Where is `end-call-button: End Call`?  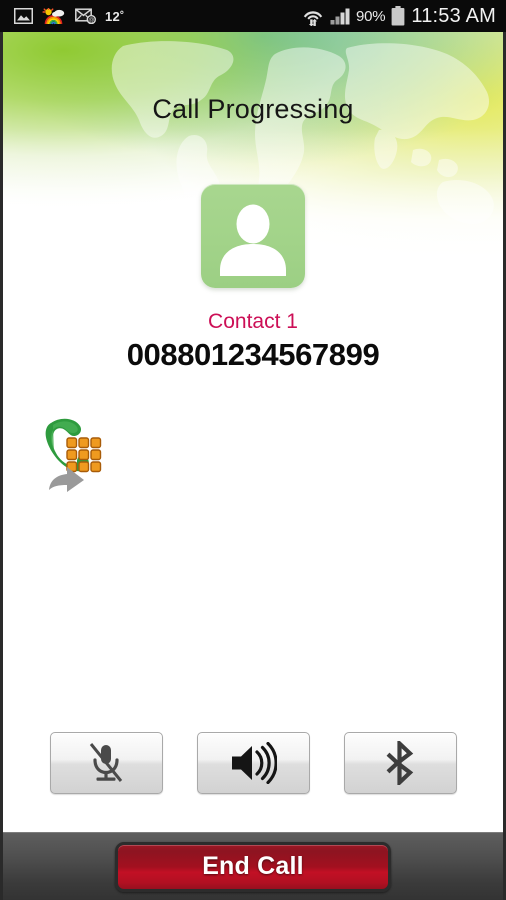
end-call-button: End Call is located at coordinates (253, 866).